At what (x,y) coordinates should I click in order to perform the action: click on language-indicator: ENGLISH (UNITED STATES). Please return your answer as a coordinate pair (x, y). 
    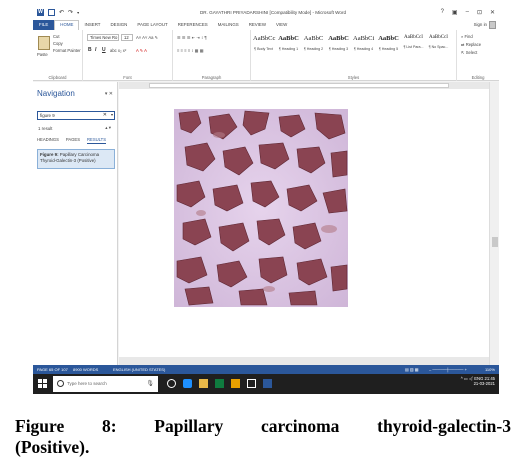
    Looking at the image, I should click on (139, 369).